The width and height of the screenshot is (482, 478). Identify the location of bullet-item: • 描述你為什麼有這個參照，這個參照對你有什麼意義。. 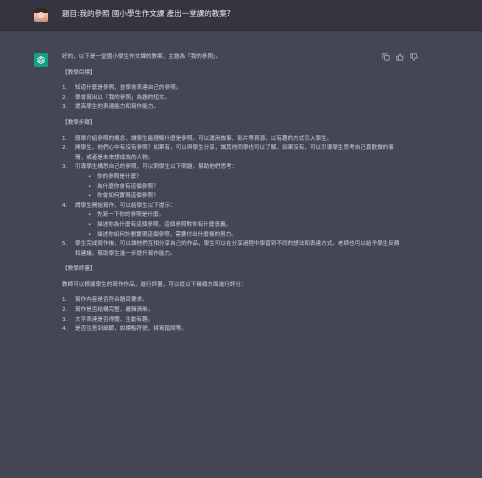
(245, 226).